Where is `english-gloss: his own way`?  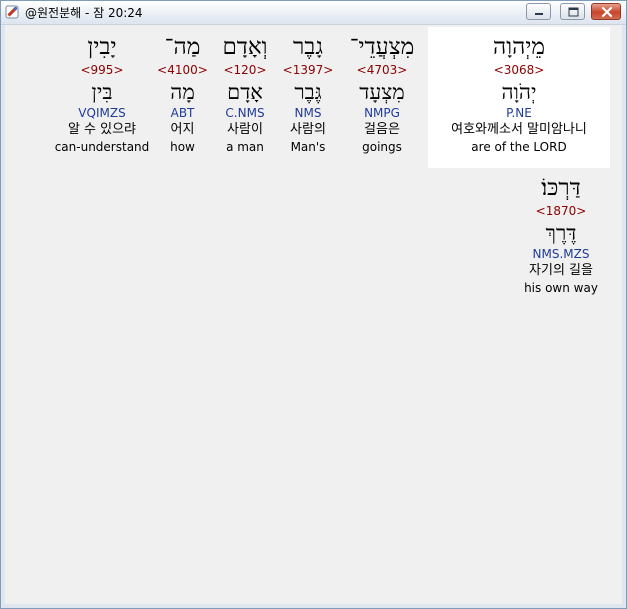 english-gloss: his own way is located at coordinates (561, 288).